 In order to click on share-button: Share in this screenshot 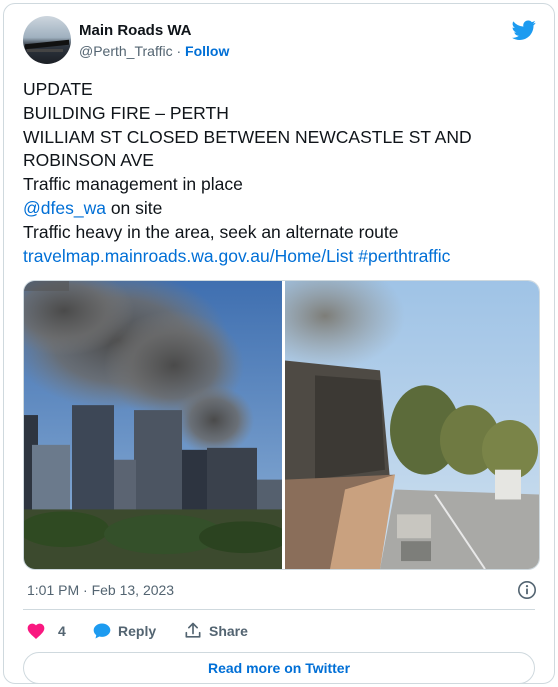, I will do `click(215, 631)`.